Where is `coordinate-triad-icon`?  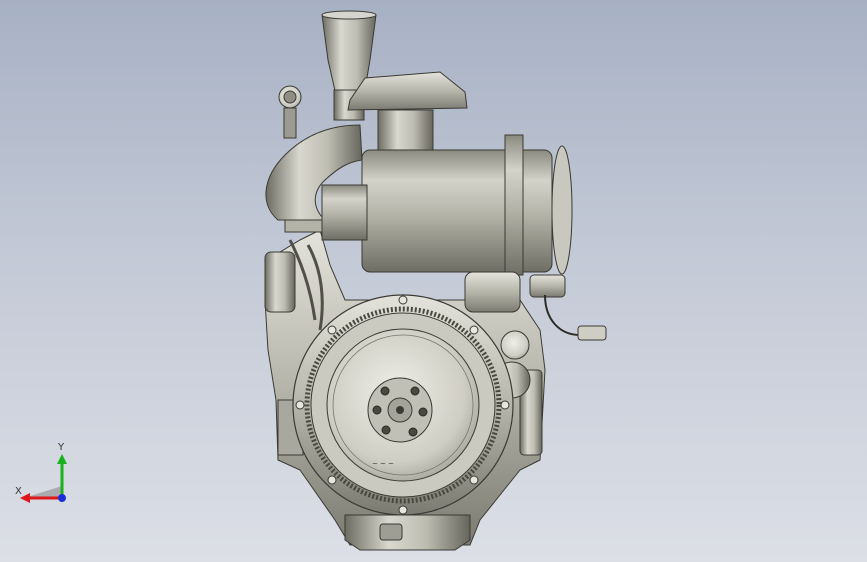
coordinate-triad-icon is located at coordinates (45, 475).